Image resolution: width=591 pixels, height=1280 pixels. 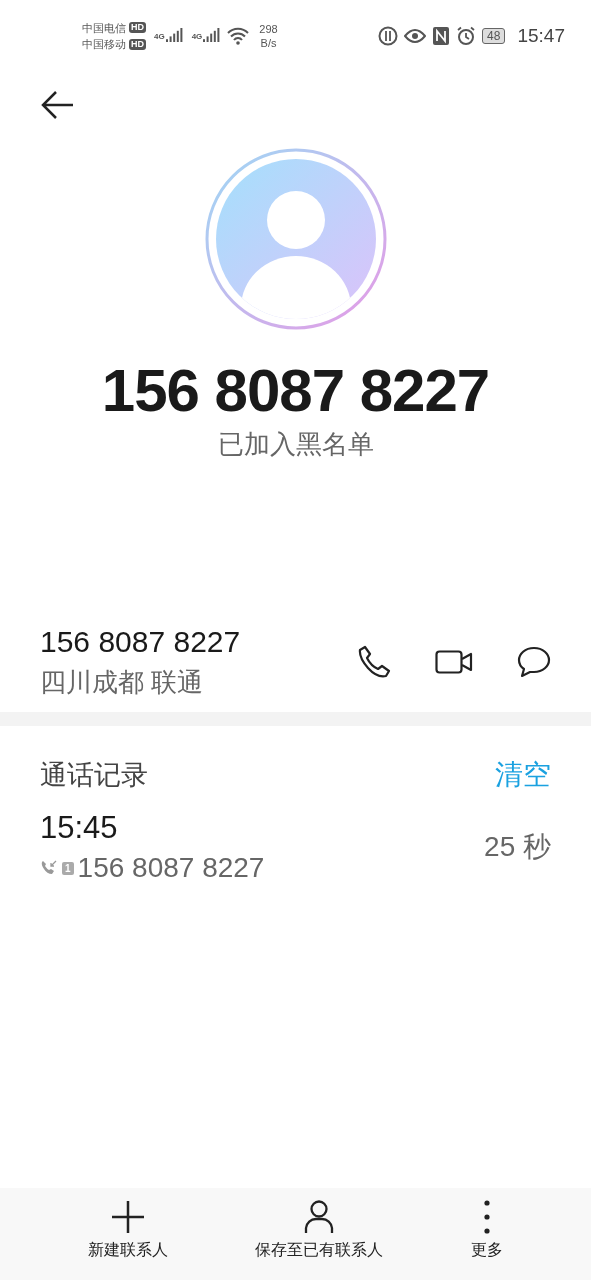 I want to click on speed-unit: B/s, so click(x=268, y=43).